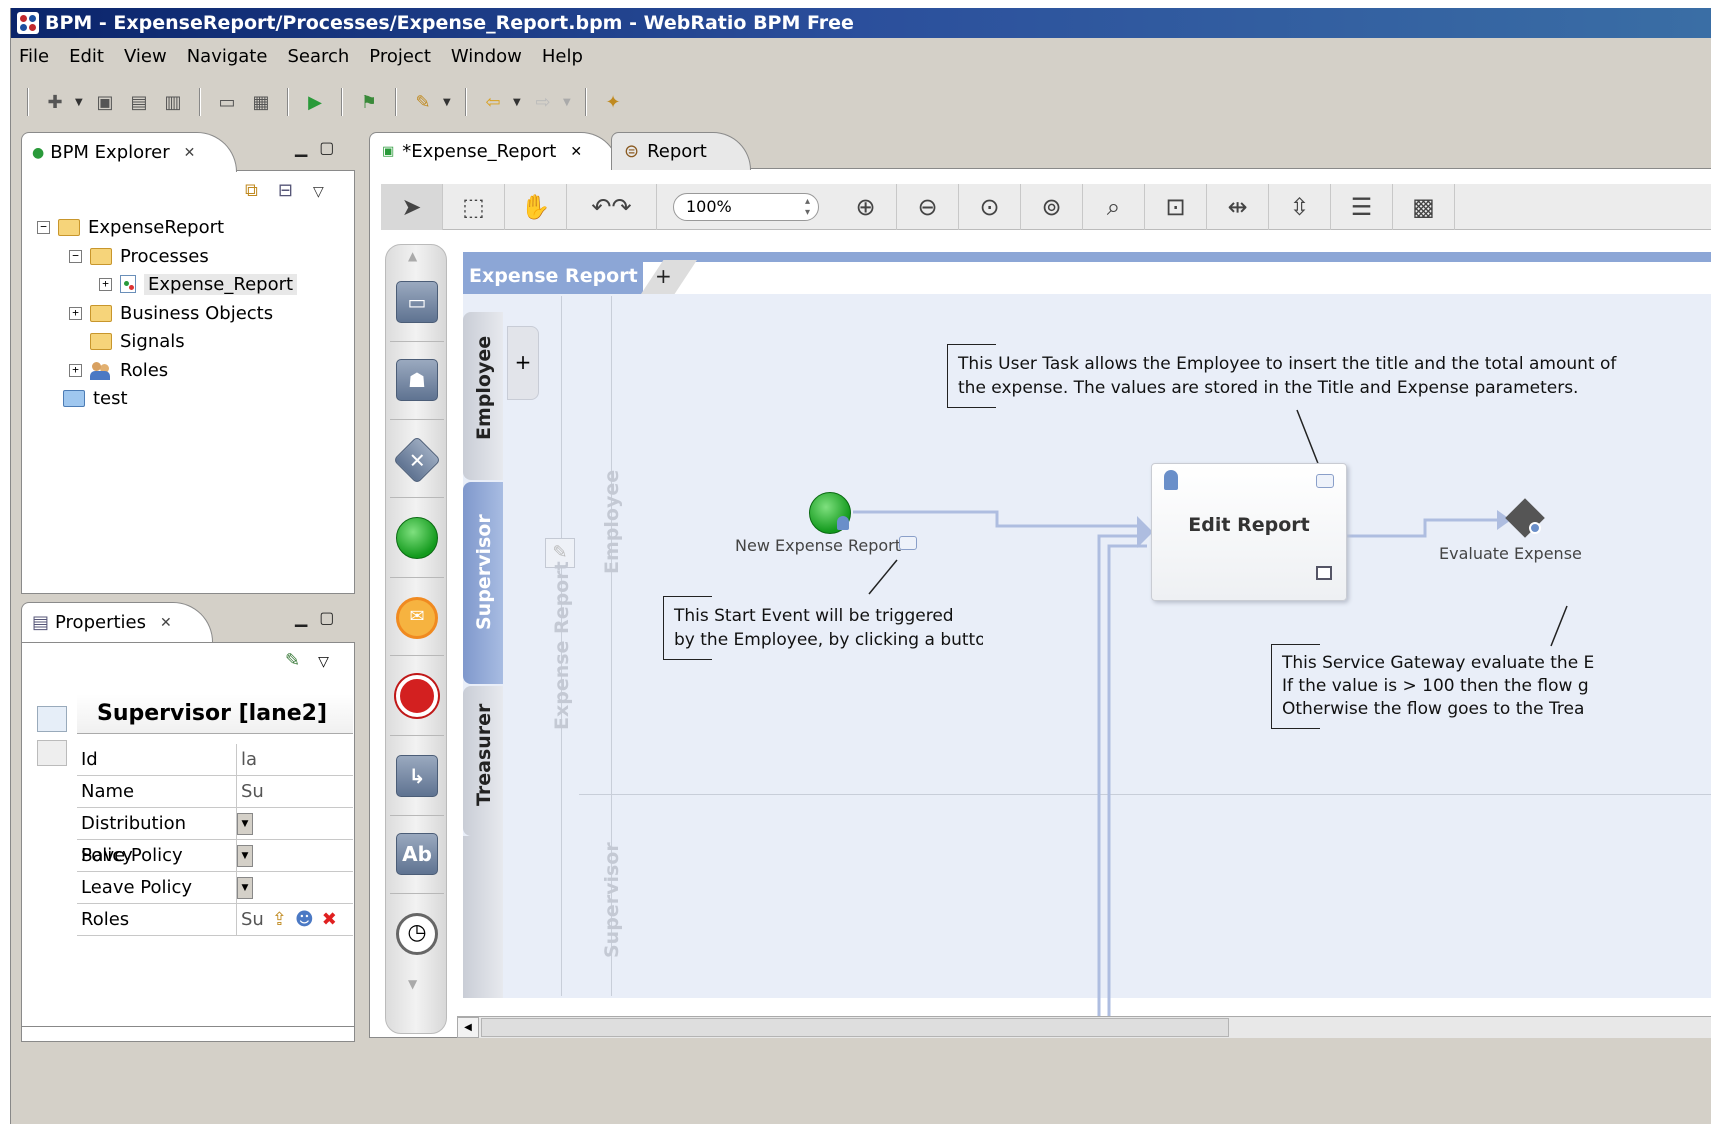 This screenshot has width=1711, height=1124. What do you see at coordinates (52, 753) in the screenshot?
I see `properties-message-icon` at bounding box center [52, 753].